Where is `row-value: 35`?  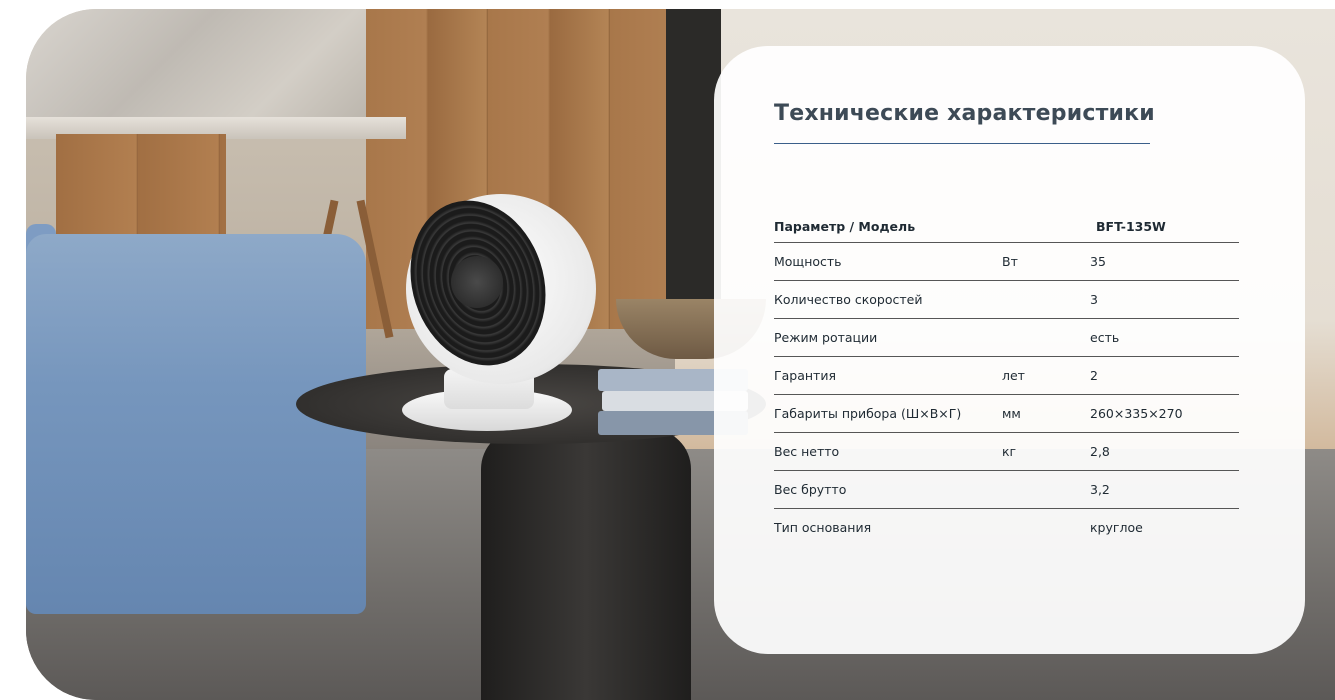 row-value: 35 is located at coordinates (1164, 261).